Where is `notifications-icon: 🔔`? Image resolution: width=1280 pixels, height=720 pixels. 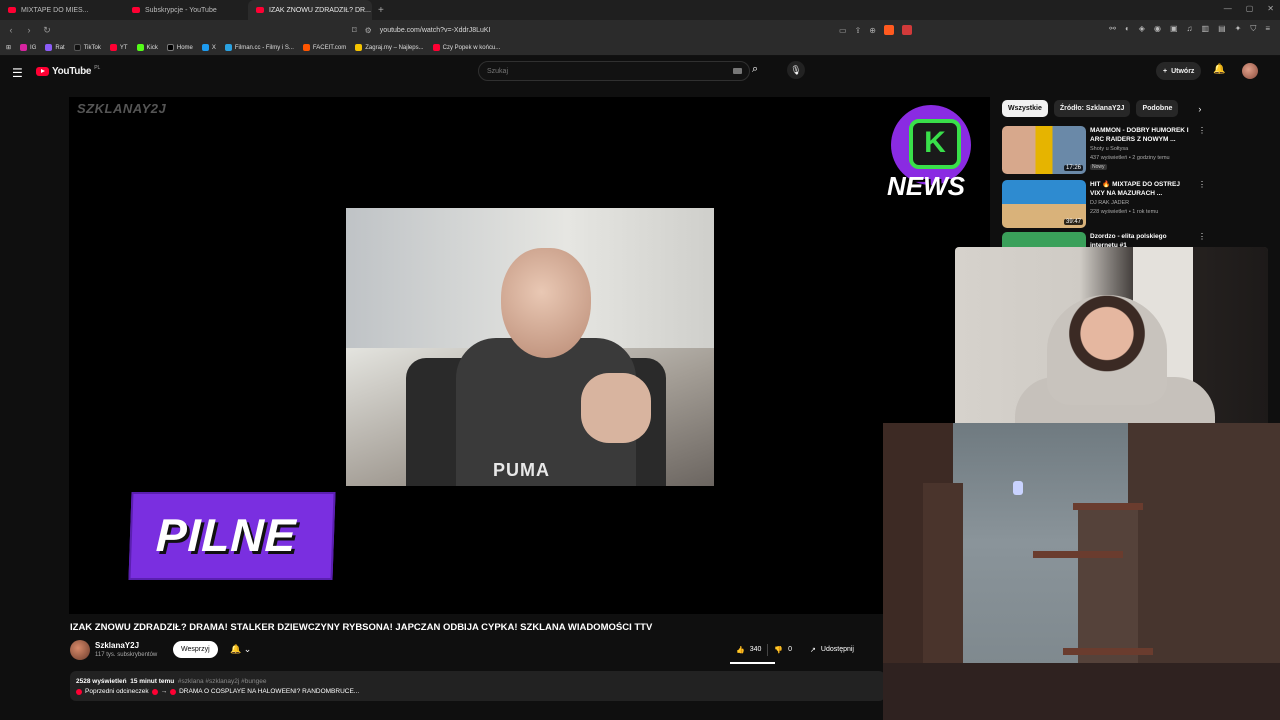 notifications-icon: 🔔 is located at coordinates (1219, 69).